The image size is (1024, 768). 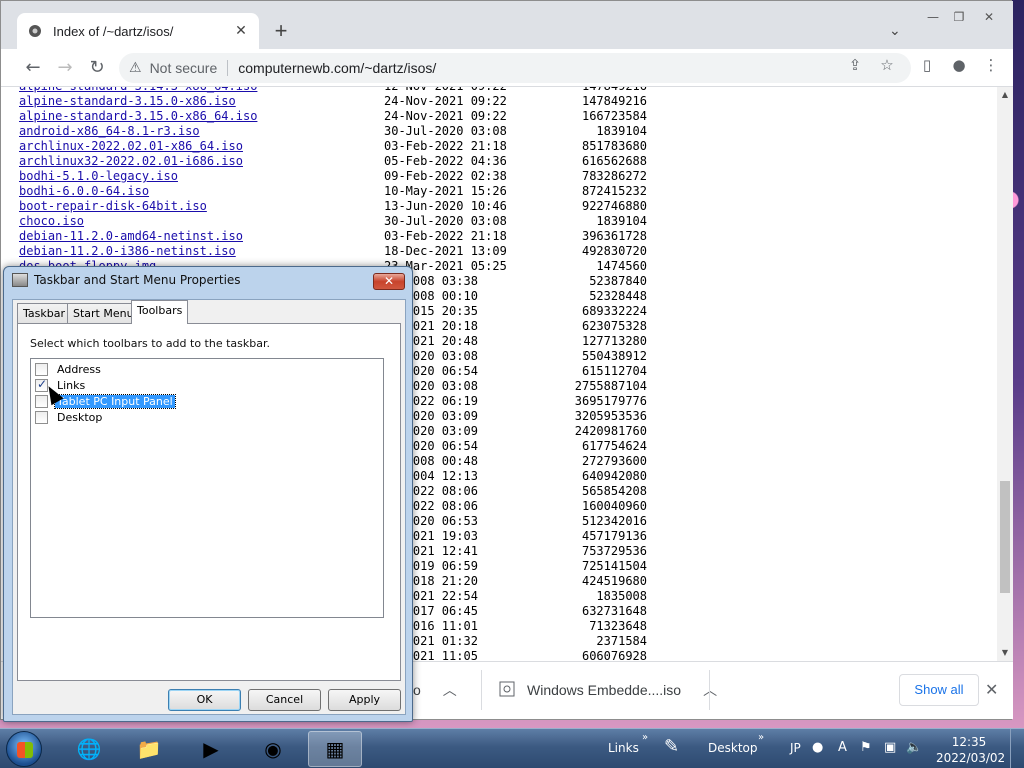 What do you see at coordinates (610, 386) in the screenshot?
I see `file-size: 2755887104` at bounding box center [610, 386].